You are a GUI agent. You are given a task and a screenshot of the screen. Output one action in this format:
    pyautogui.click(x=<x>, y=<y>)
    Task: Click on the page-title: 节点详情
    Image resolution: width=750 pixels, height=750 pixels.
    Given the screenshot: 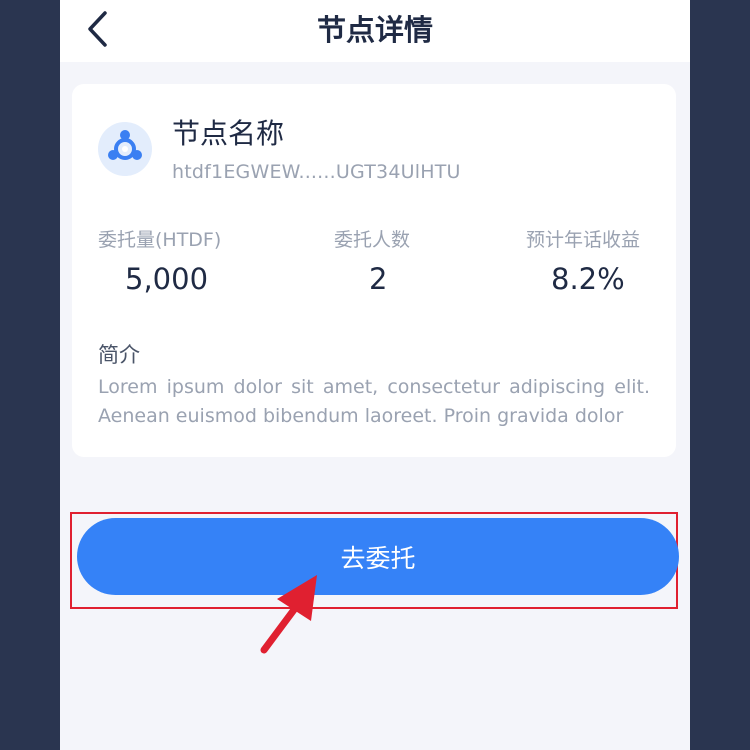 What is the action you would take?
    pyautogui.click(x=374, y=30)
    